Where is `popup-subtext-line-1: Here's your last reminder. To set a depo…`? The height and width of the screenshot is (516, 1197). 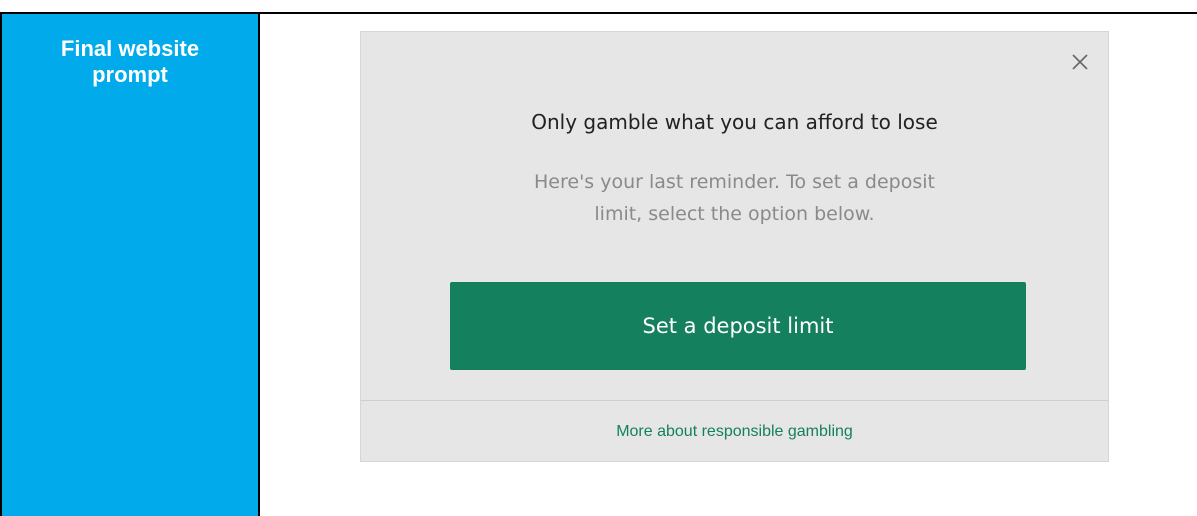 popup-subtext-line-1: Here's your last reminder. To set a depo… is located at coordinates (734, 182).